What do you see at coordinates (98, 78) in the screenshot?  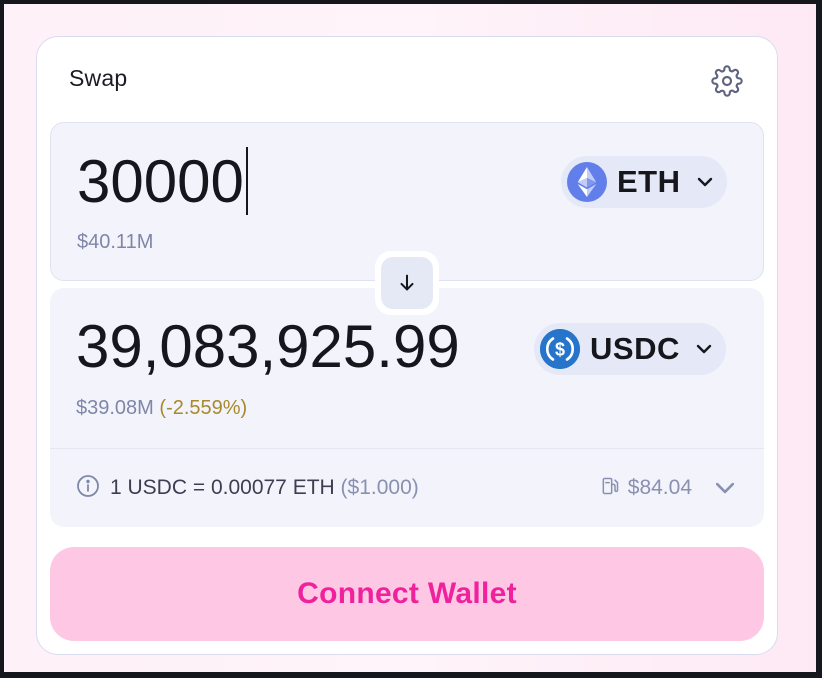 I see `swap-title: Swap` at bounding box center [98, 78].